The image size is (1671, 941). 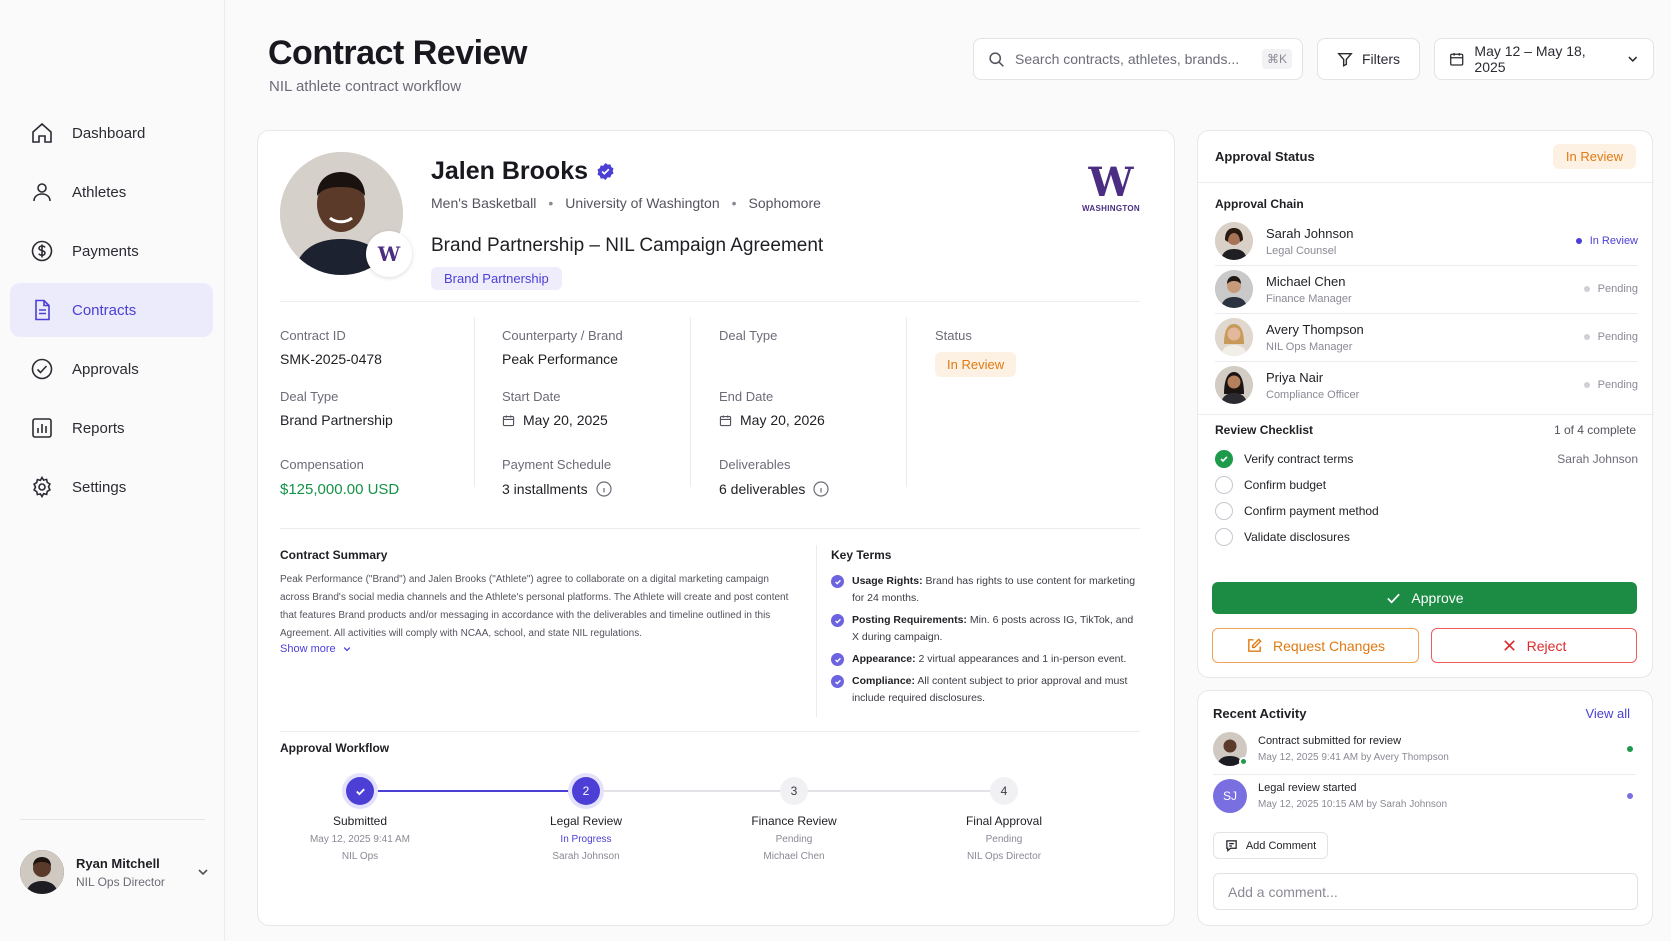 What do you see at coordinates (1264, 430) in the screenshot?
I see `review-checklist-title: Review Checklist` at bounding box center [1264, 430].